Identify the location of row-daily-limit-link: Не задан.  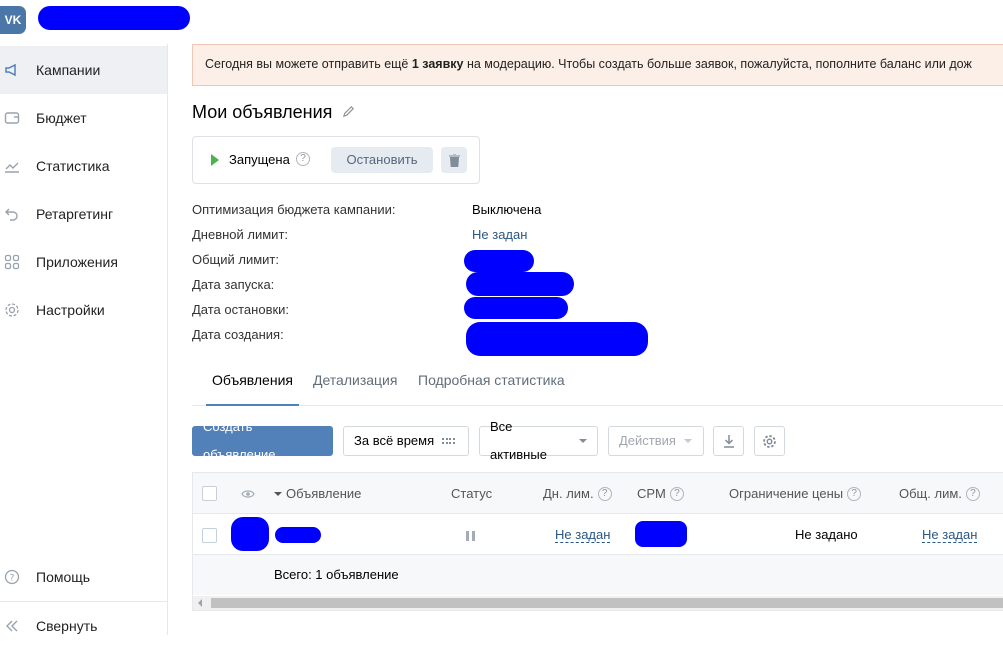
(583, 535).